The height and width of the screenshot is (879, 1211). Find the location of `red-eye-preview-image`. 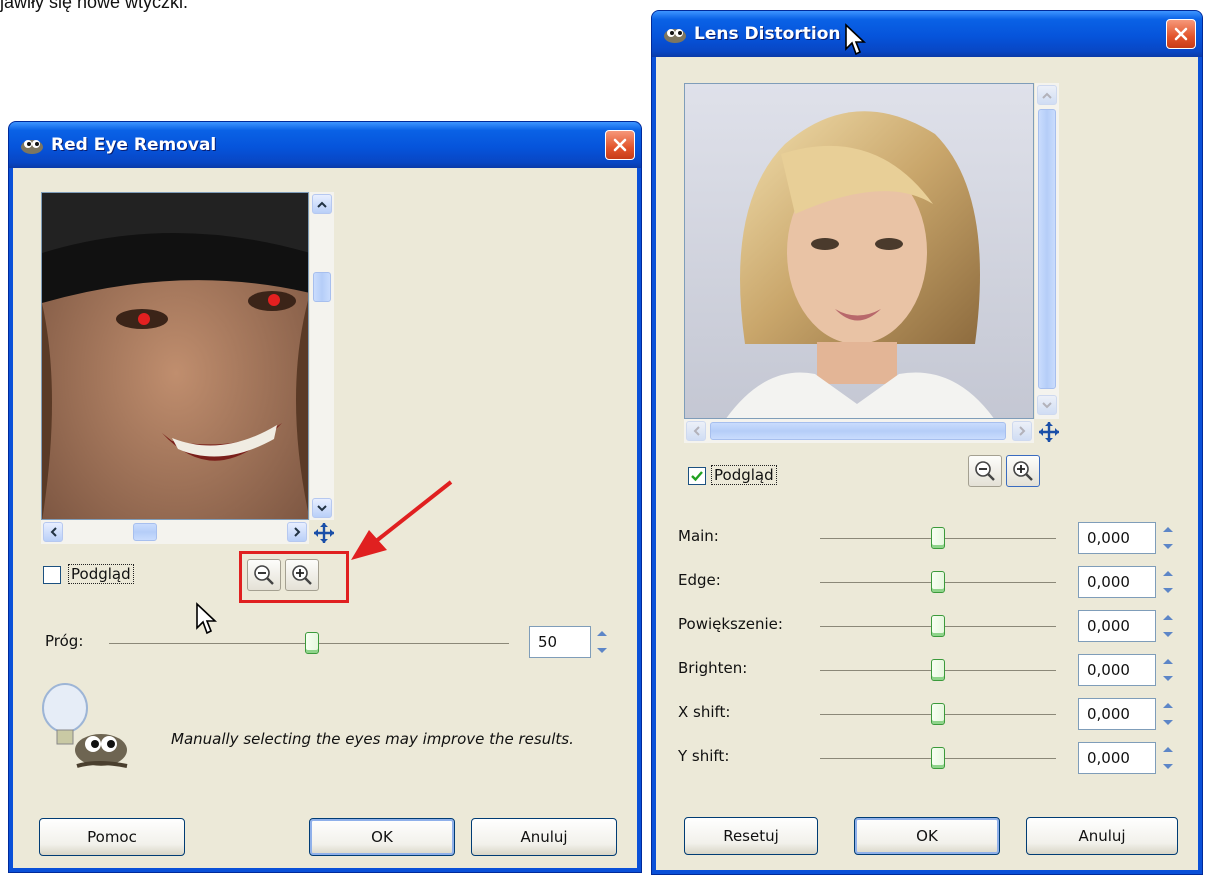

red-eye-preview-image is located at coordinates (175, 356).